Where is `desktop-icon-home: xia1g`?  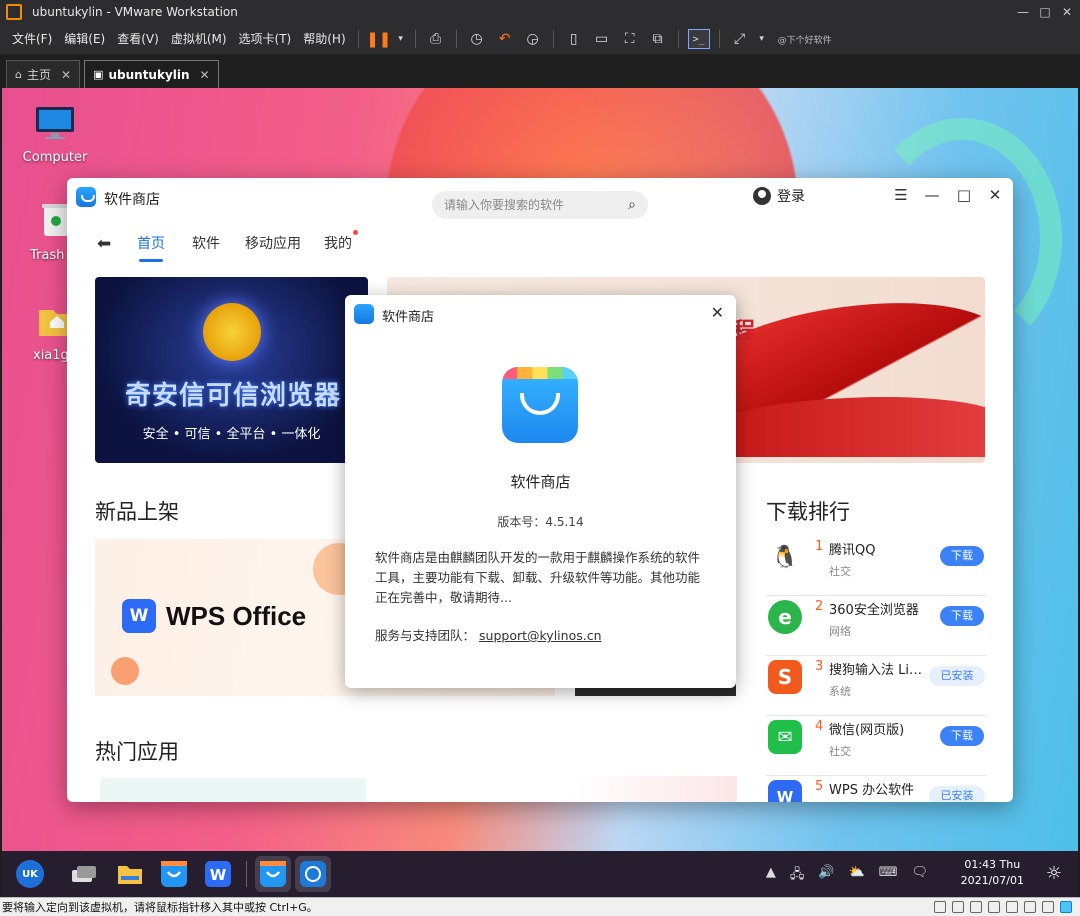
desktop-icon-home: xia1g is located at coordinates (38, 332).